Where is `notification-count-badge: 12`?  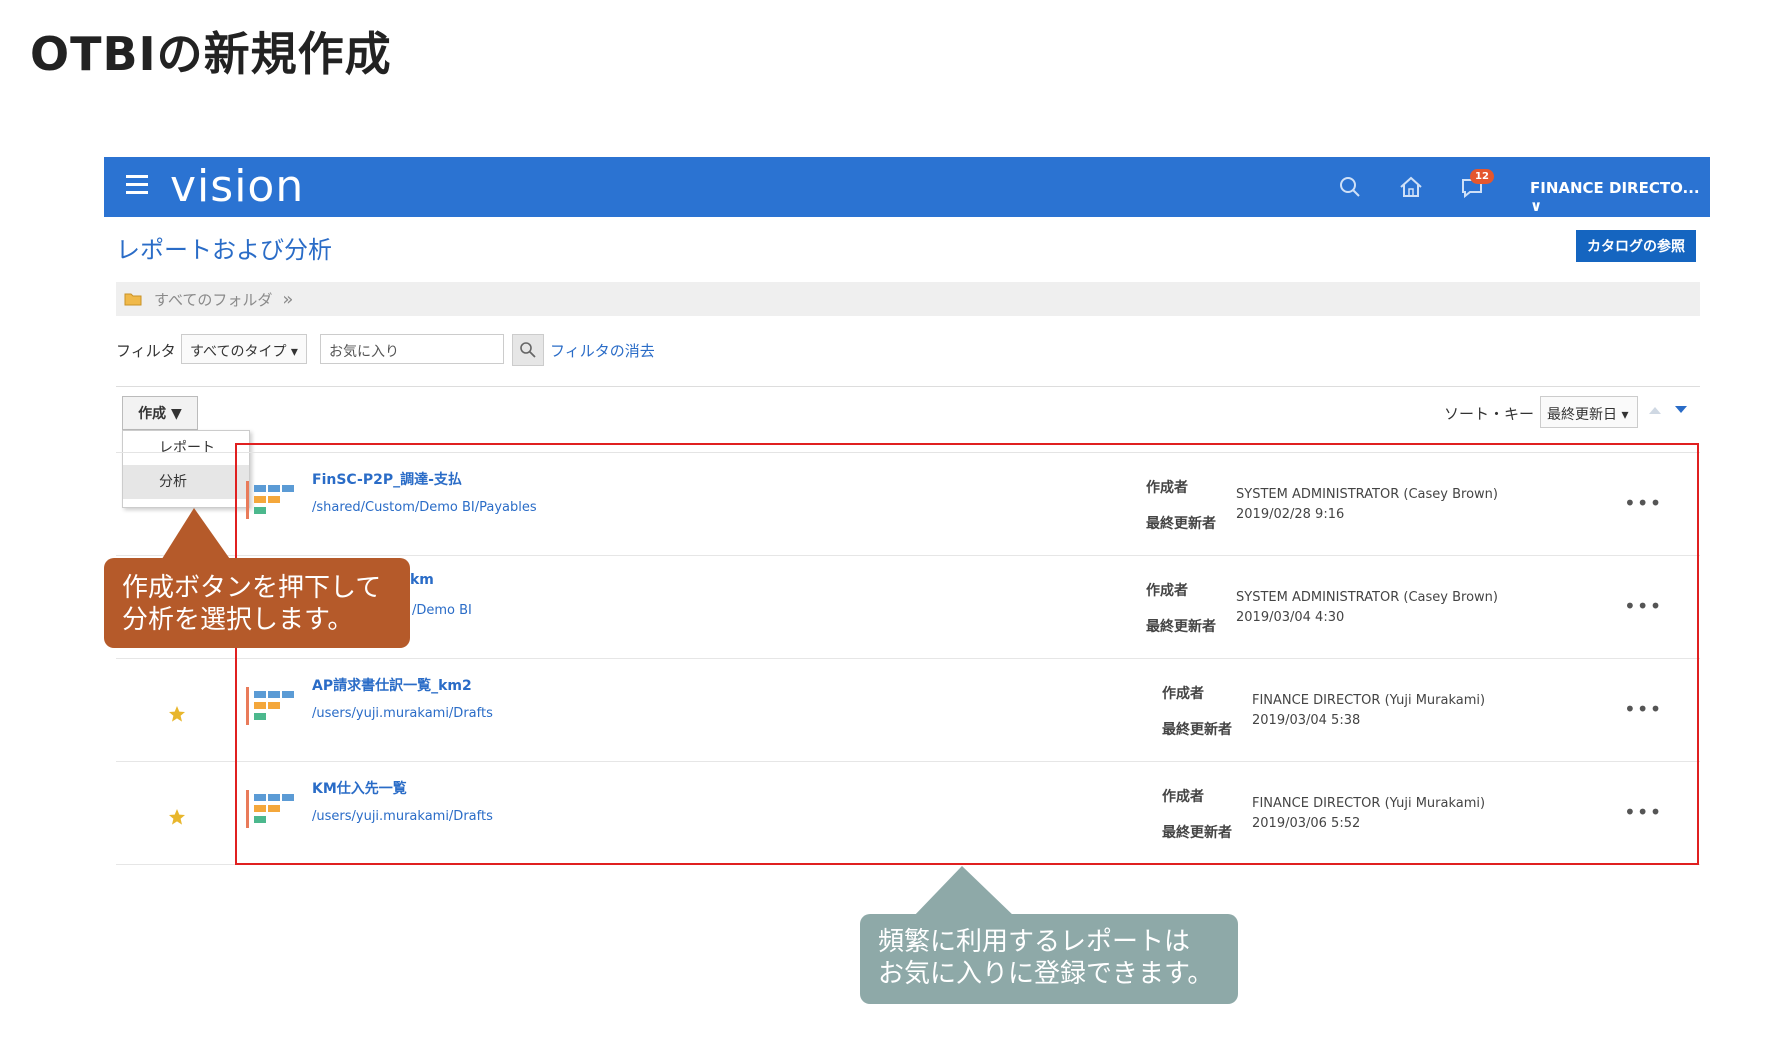 notification-count-badge: 12 is located at coordinates (1482, 176).